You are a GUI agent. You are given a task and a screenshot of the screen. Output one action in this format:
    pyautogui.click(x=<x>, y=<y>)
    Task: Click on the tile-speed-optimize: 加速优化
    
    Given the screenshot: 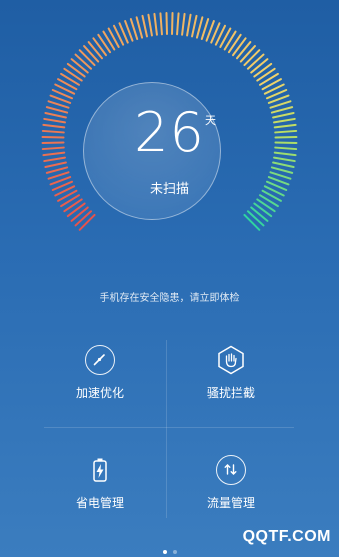 What is the action you would take?
    pyautogui.click(x=100, y=385)
    